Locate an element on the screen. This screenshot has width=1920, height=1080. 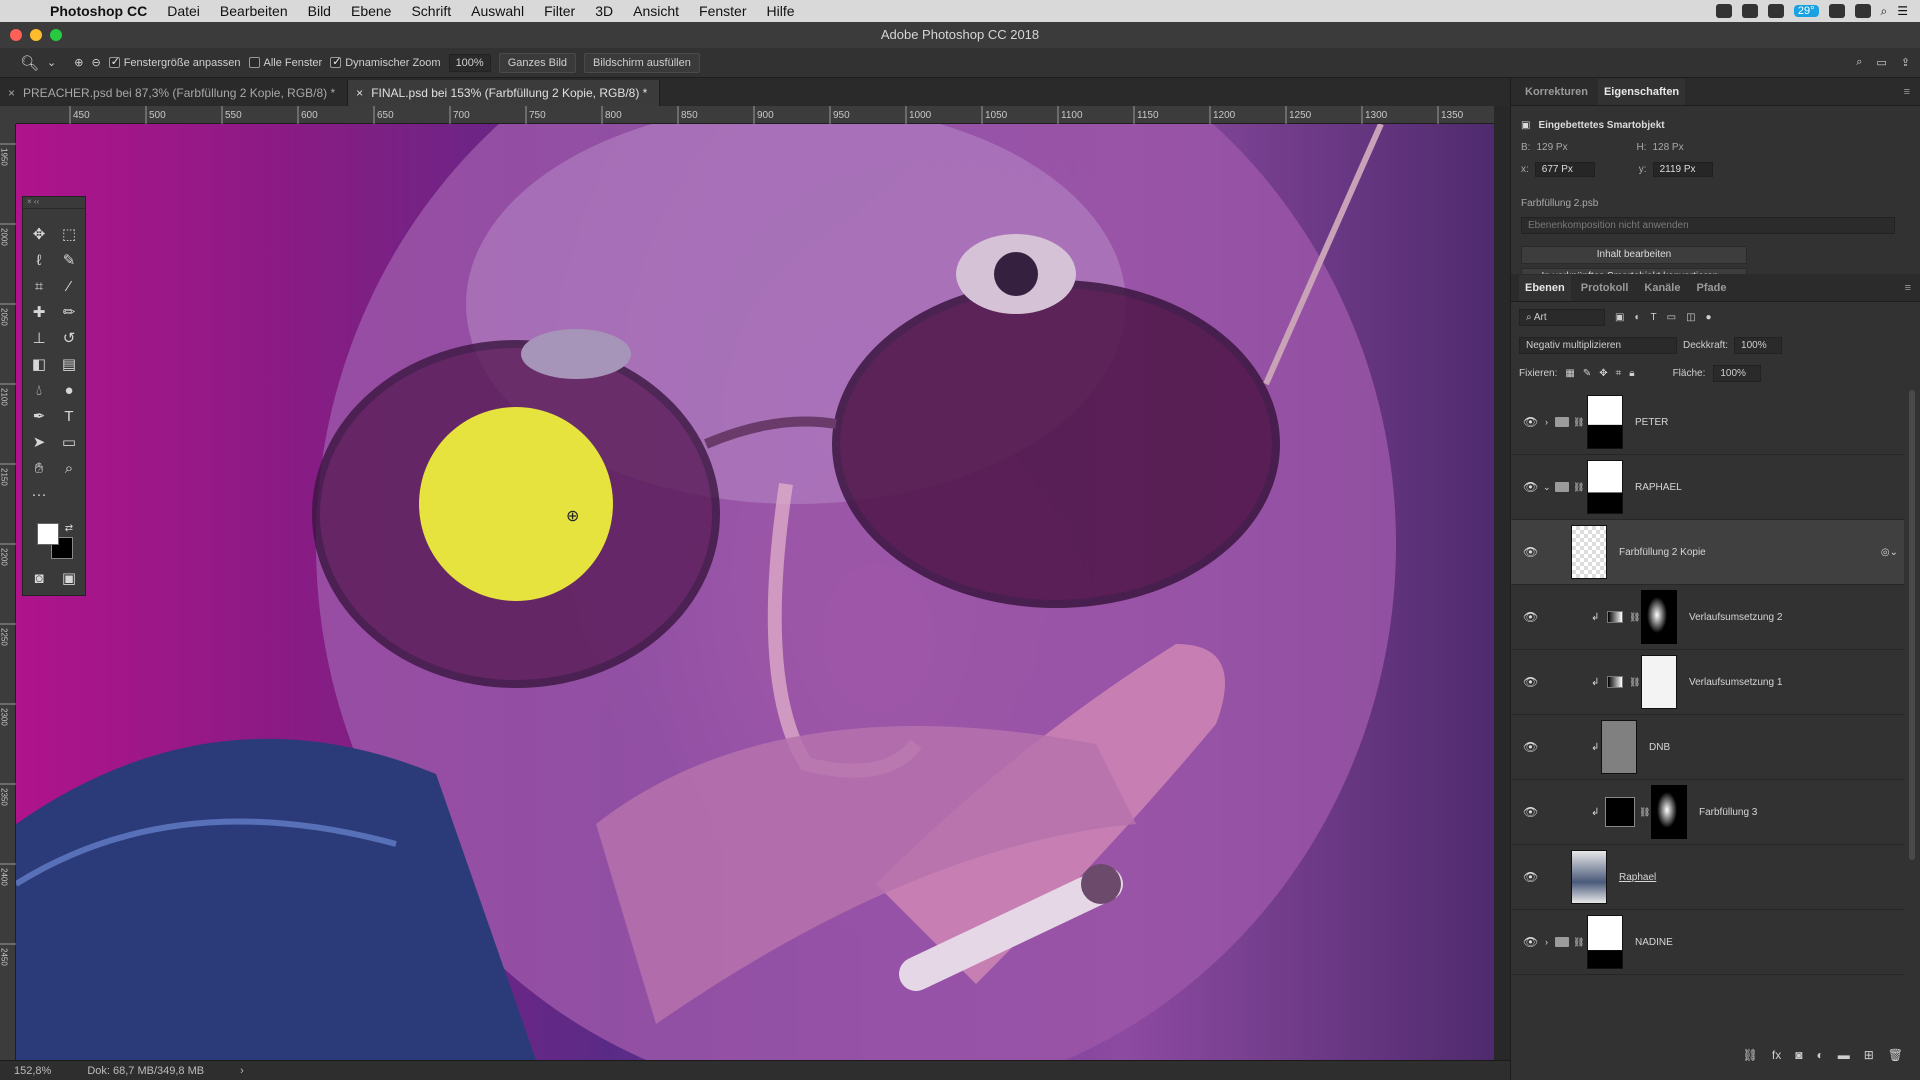
pen-tool-icon: ✒ is located at coordinates (39, 417).